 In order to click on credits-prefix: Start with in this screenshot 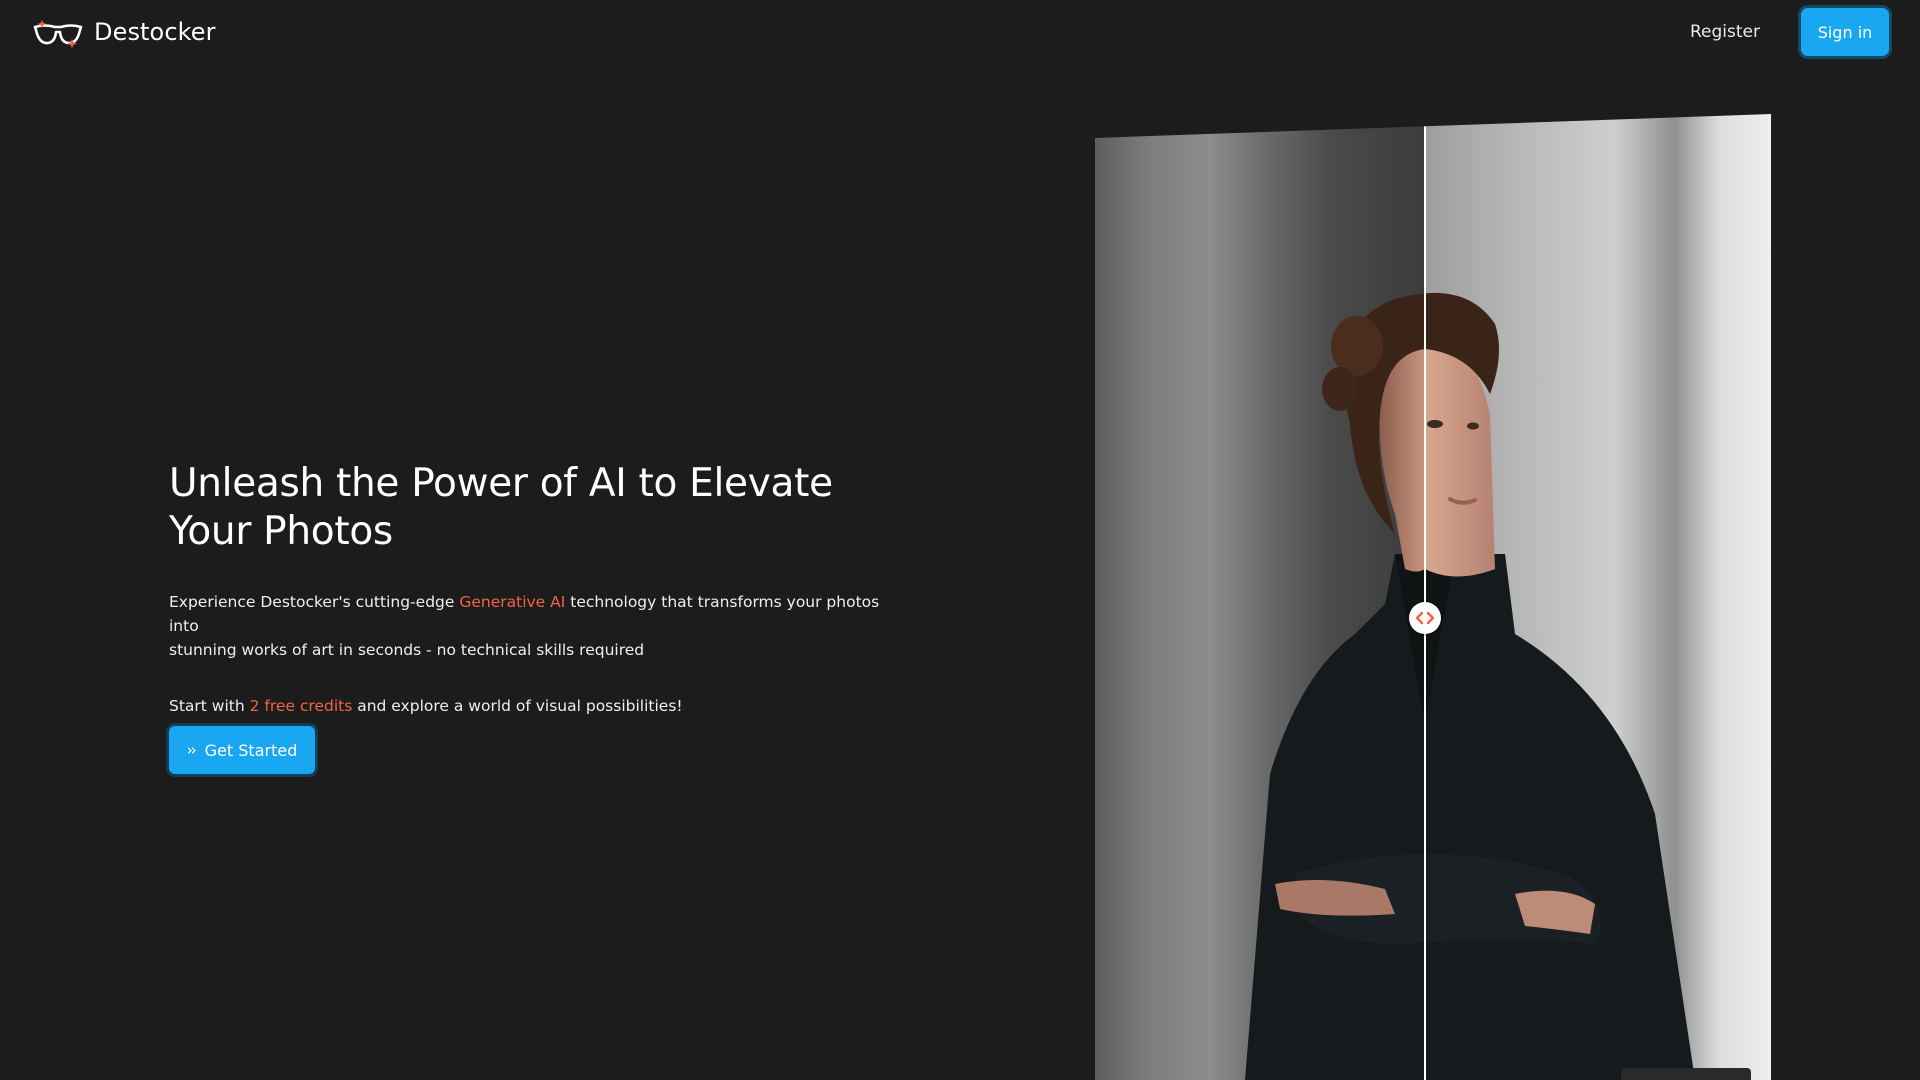, I will do `click(209, 706)`.